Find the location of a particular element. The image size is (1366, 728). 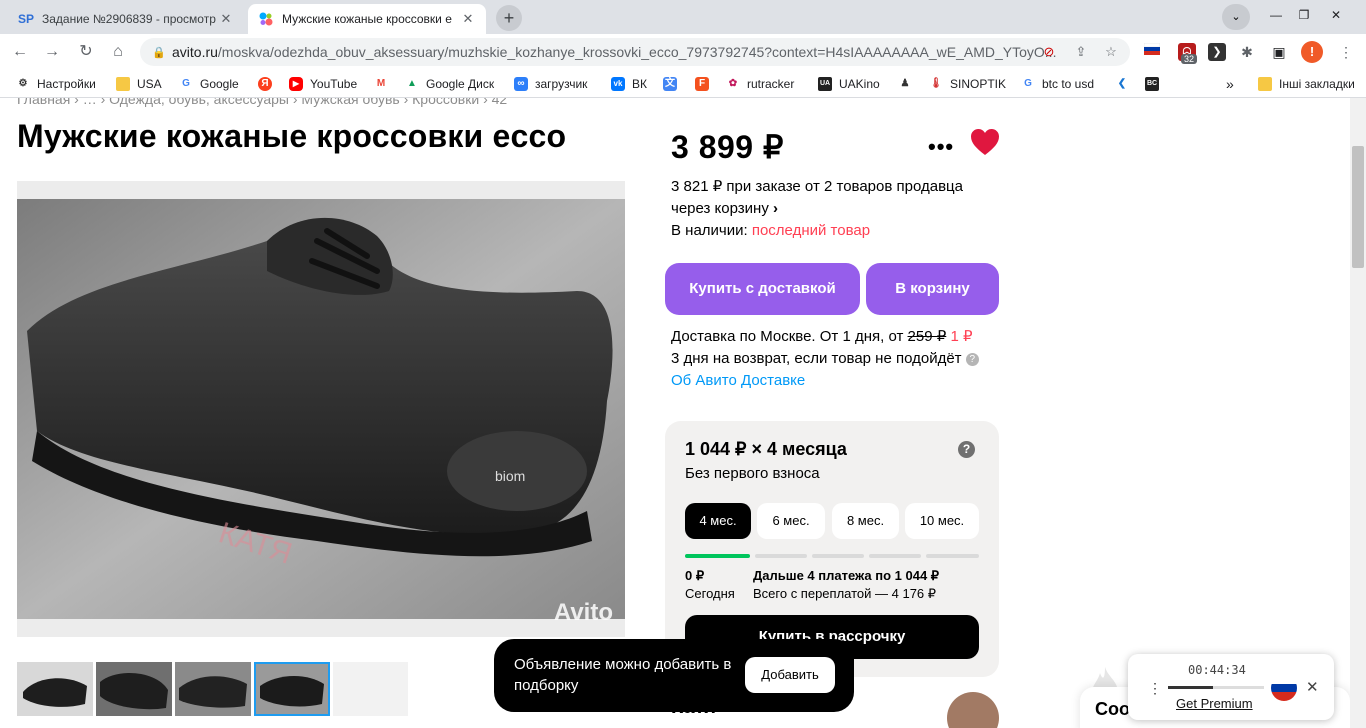

bookmark-uakino: UA UAKino is located at coordinates (849, 84).